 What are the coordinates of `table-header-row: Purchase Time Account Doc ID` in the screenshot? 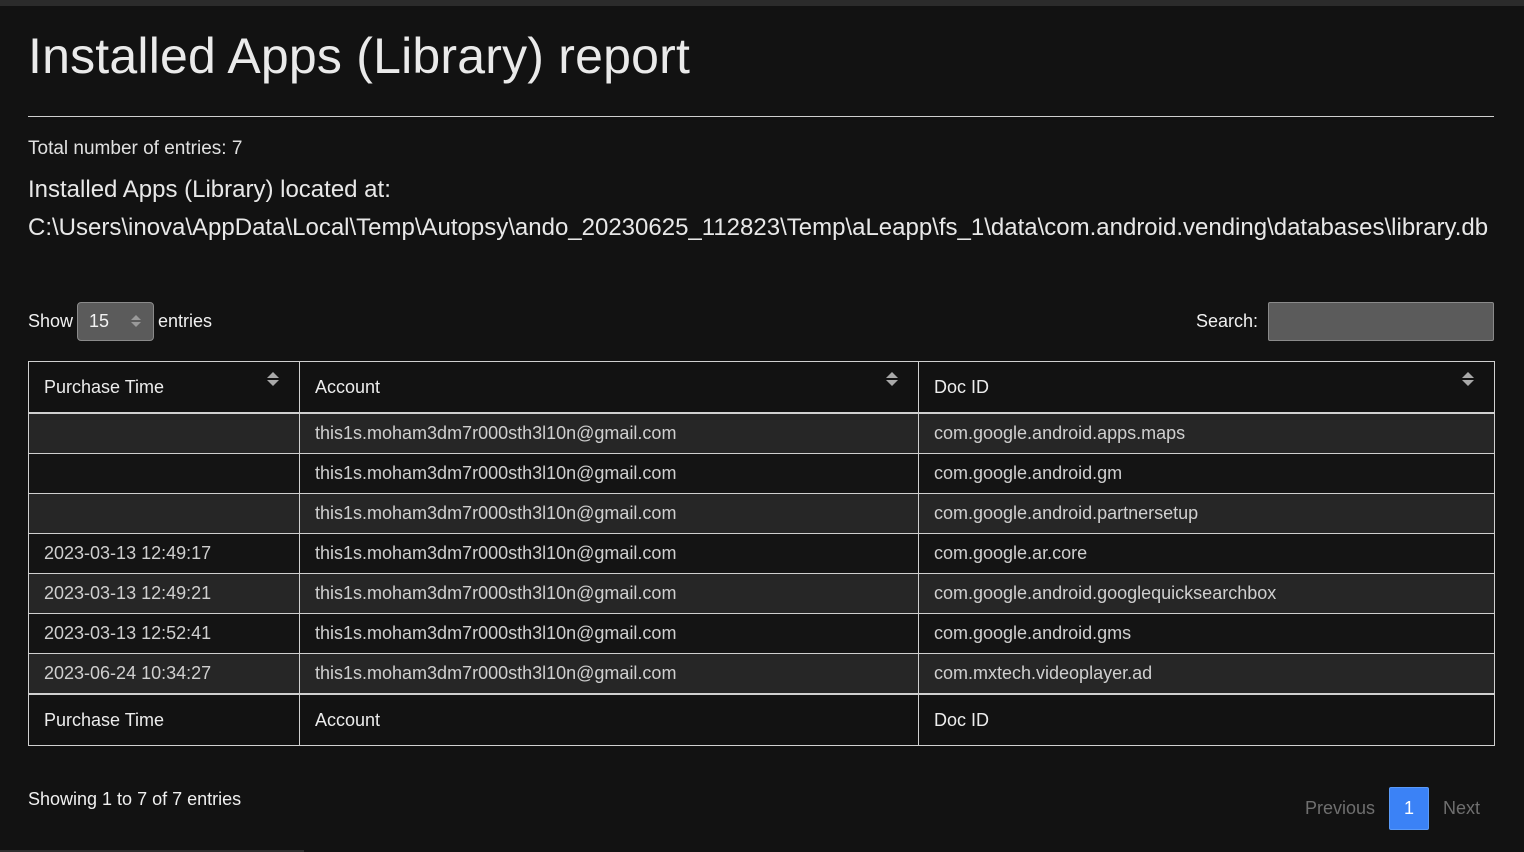 It's located at (761, 387).